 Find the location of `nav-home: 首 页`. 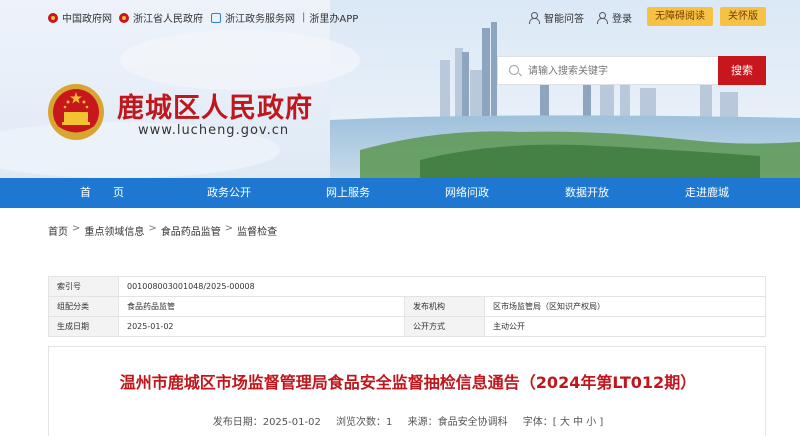

nav-home: 首 页 is located at coordinates (102, 193).